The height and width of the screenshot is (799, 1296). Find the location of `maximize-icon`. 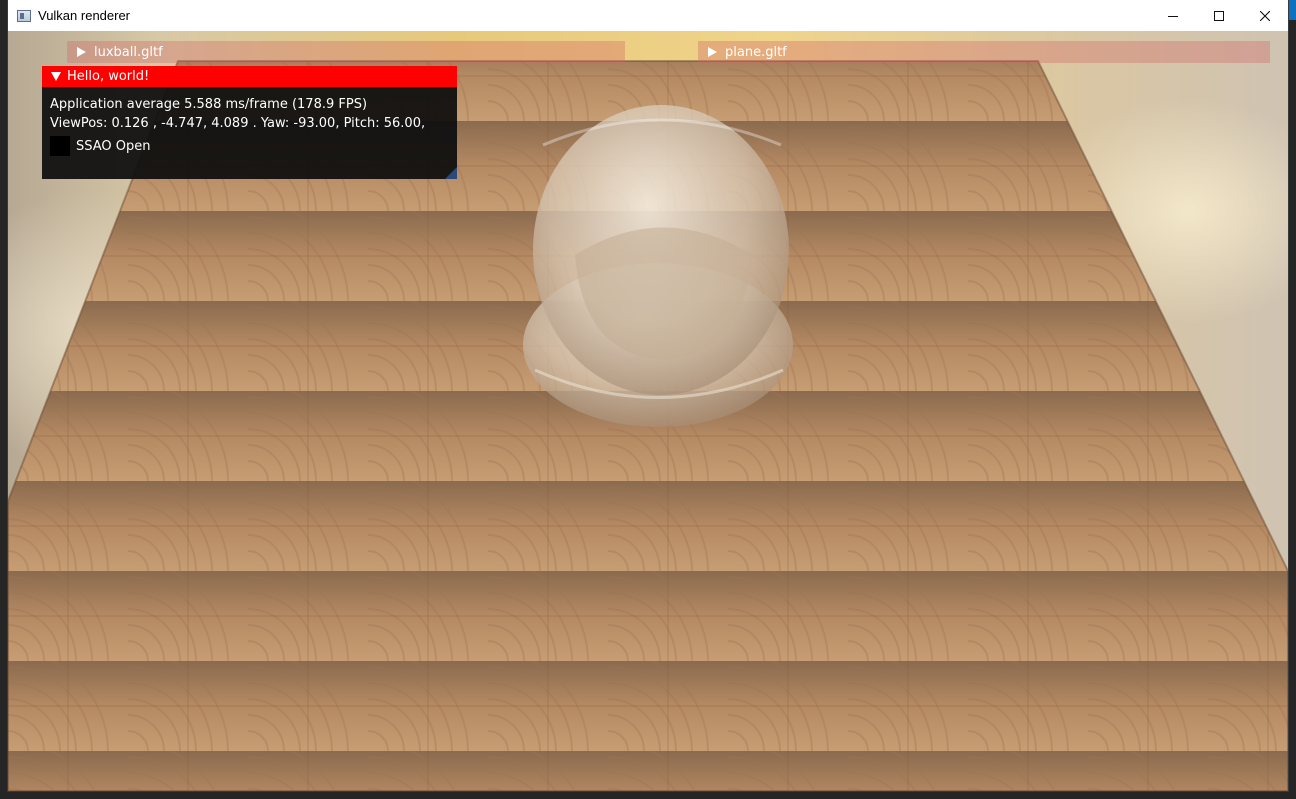

maximize-icon is located at coordinates (1219, 15).